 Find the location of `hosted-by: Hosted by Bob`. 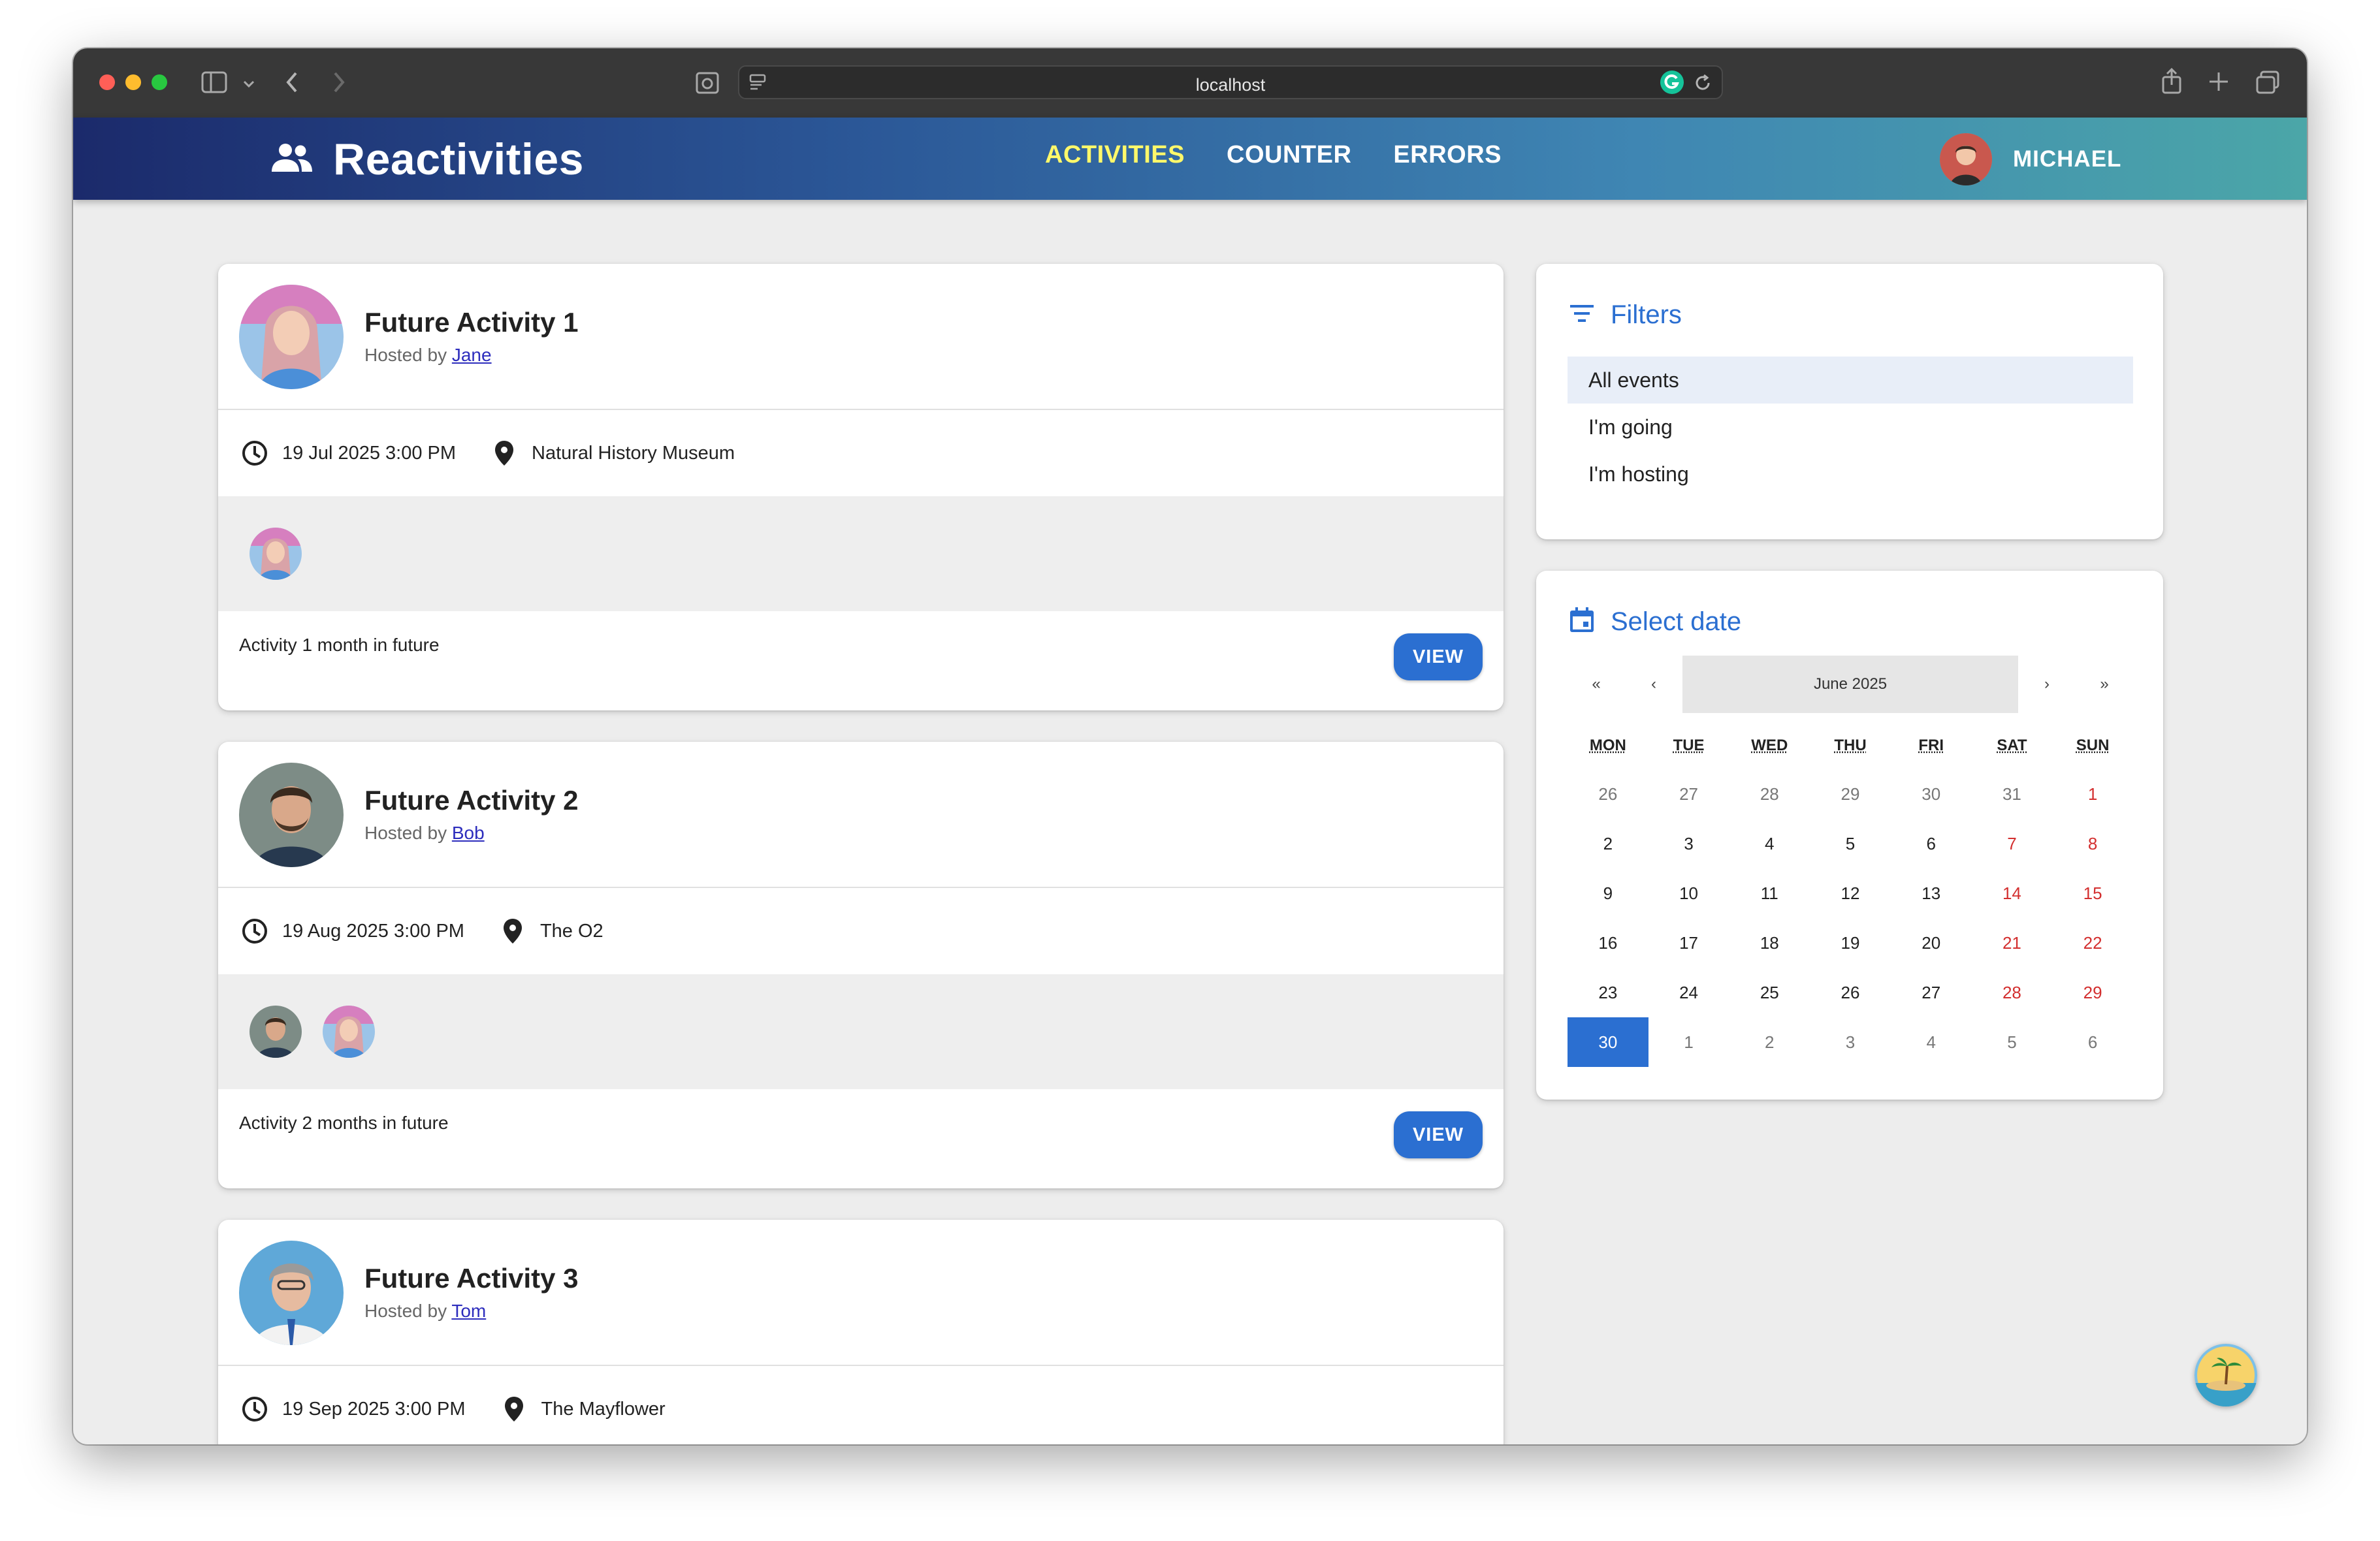

hosted-by: Hosted by Bob is located at coordinates (424, 833).